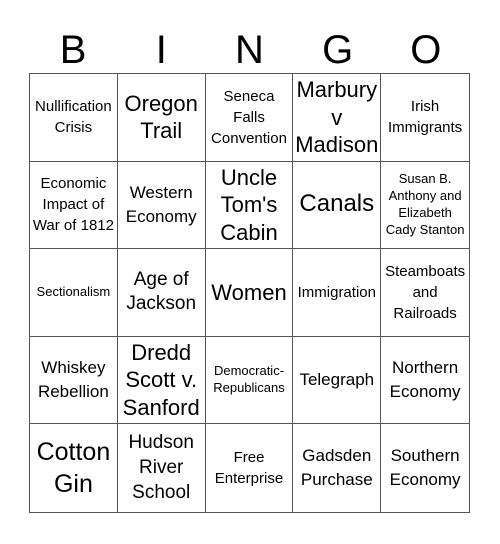  What do you see at coordinates (337, 118) in the screenshot?
I see `bingo-cell: Marbury v Madison` at bounding box center [337, 118].